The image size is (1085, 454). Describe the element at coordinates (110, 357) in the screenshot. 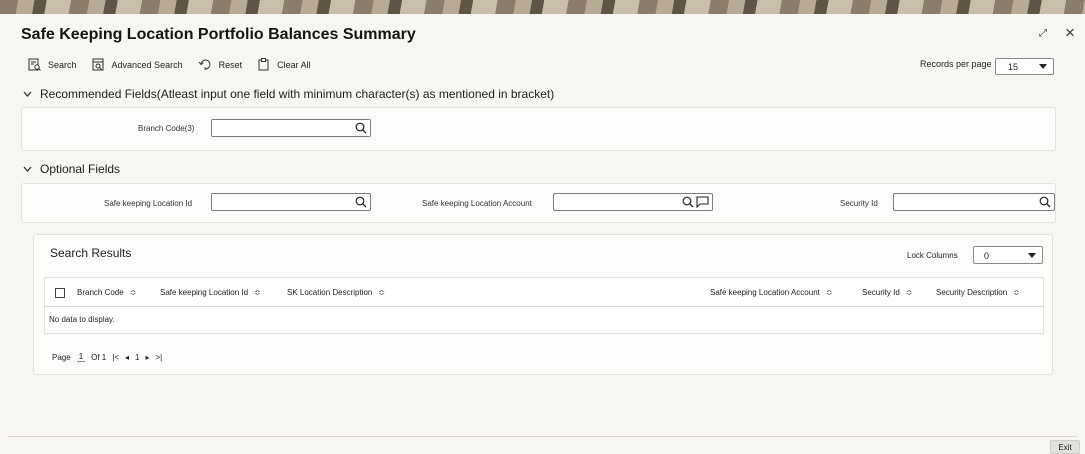

I see `pagination: Page 1 Of 1 |< ◂ 1 ▸ >|` at that location.